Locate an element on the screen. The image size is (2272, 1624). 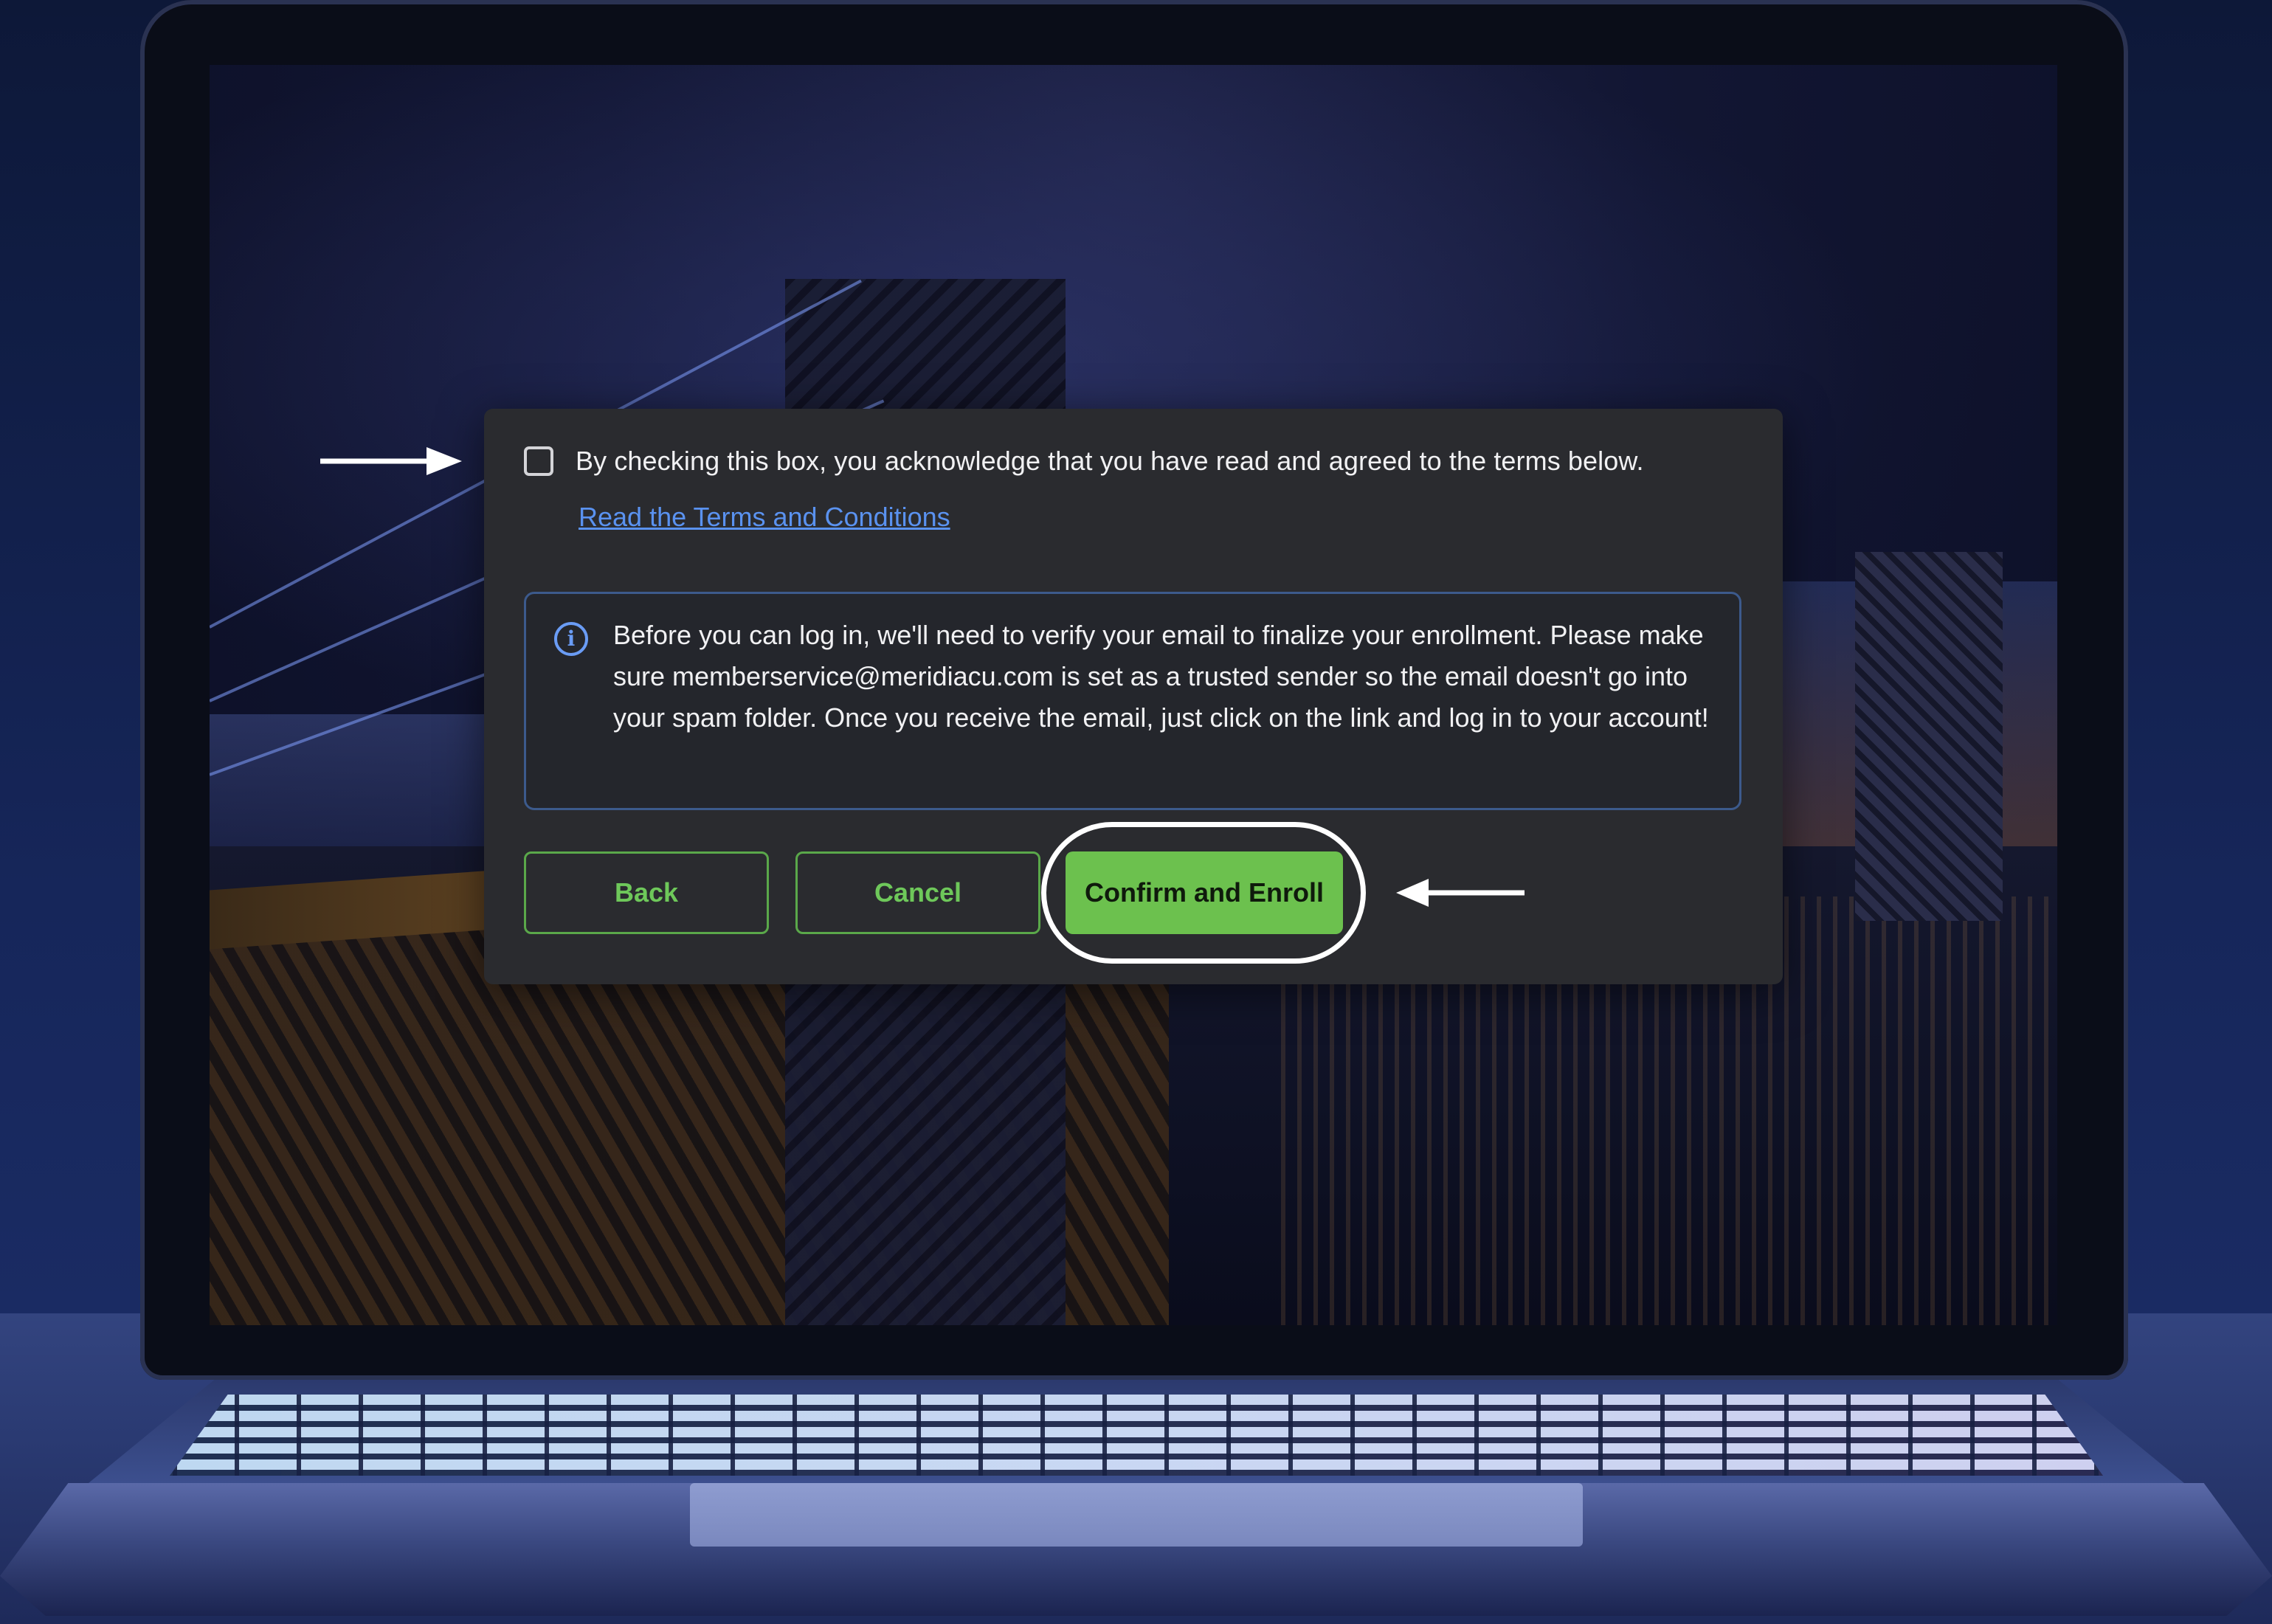
terms-checkbox is located at coordinates (538, 461).